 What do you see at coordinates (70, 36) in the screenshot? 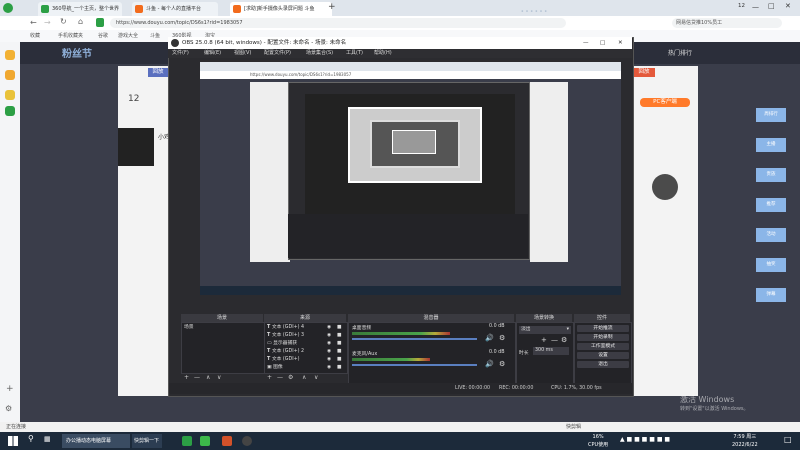
I see `bookmark-item: 手机收藏夹` at bounding box center [70, 36].